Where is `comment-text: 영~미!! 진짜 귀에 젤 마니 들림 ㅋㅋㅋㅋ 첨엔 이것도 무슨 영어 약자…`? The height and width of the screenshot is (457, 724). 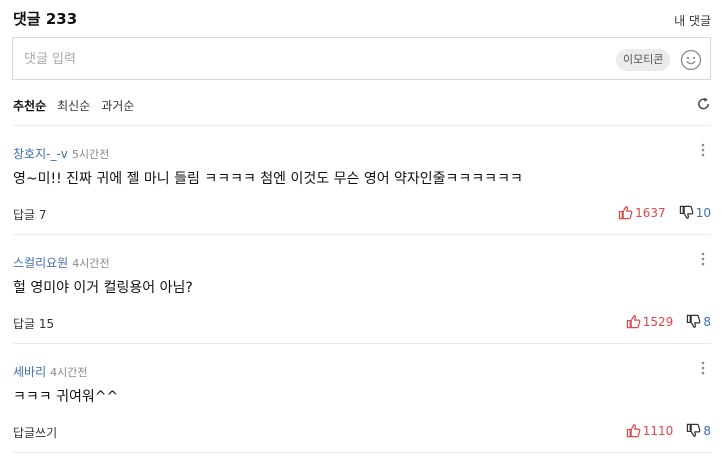 comment-text: 영~미!! 진짜 귀에 젤 마니 들림 ㅋㅋㅋㅋ 첨엔 이것도 무슨 영어 약자… is located at coordinates (268, 179).